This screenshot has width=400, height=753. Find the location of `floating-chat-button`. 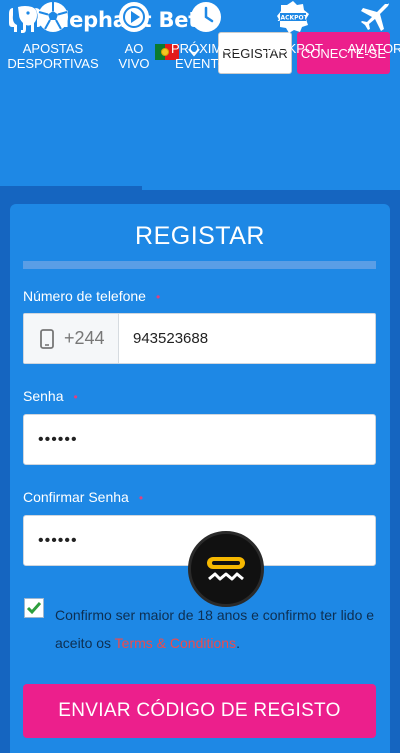

floating-chat-button is located at coordinates (226, 569).